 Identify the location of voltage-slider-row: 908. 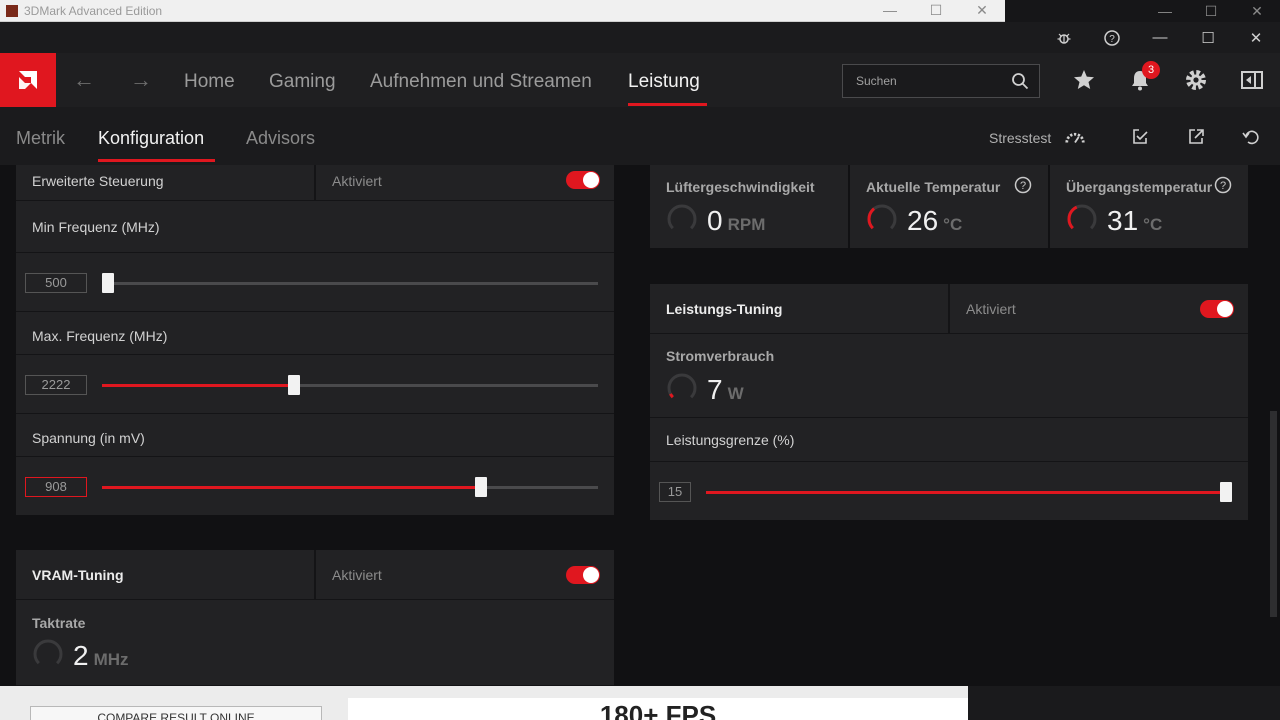
(315, 486).